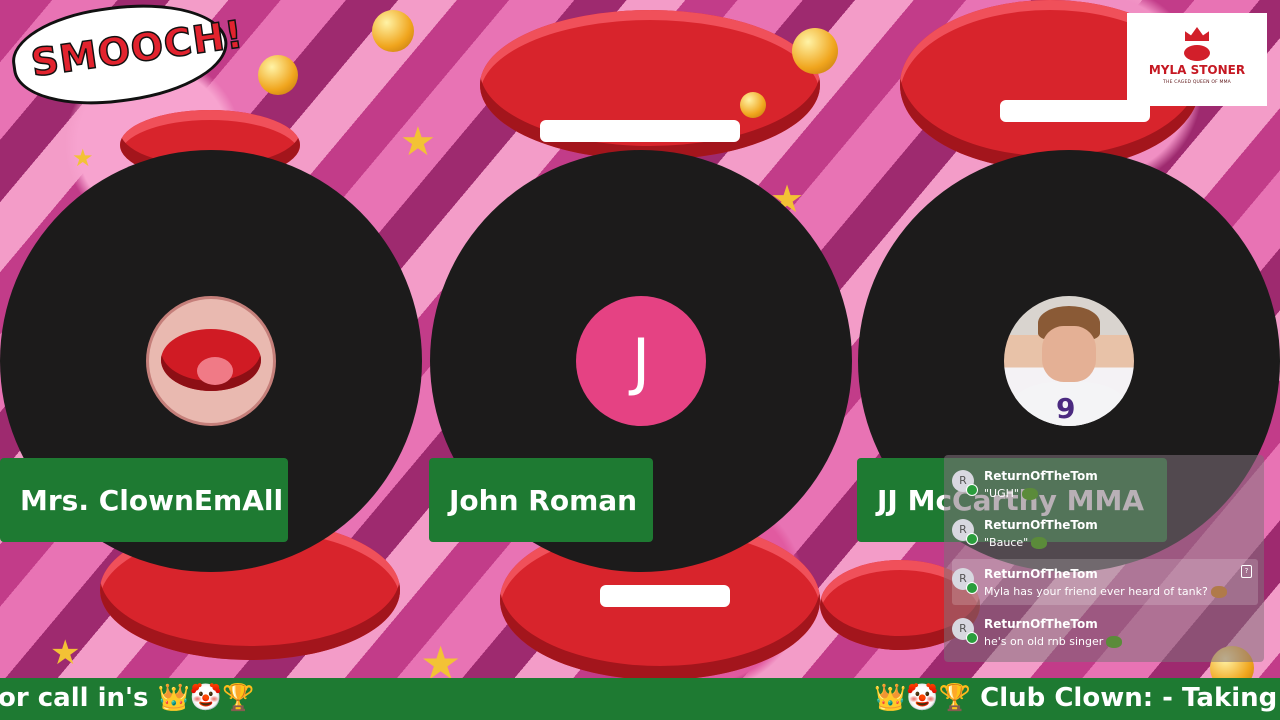 The width and height of the screenshot is (1280, 720). I want to click on chat-text: Myla has your friend ever heard of tank?, so click(1105, 591).